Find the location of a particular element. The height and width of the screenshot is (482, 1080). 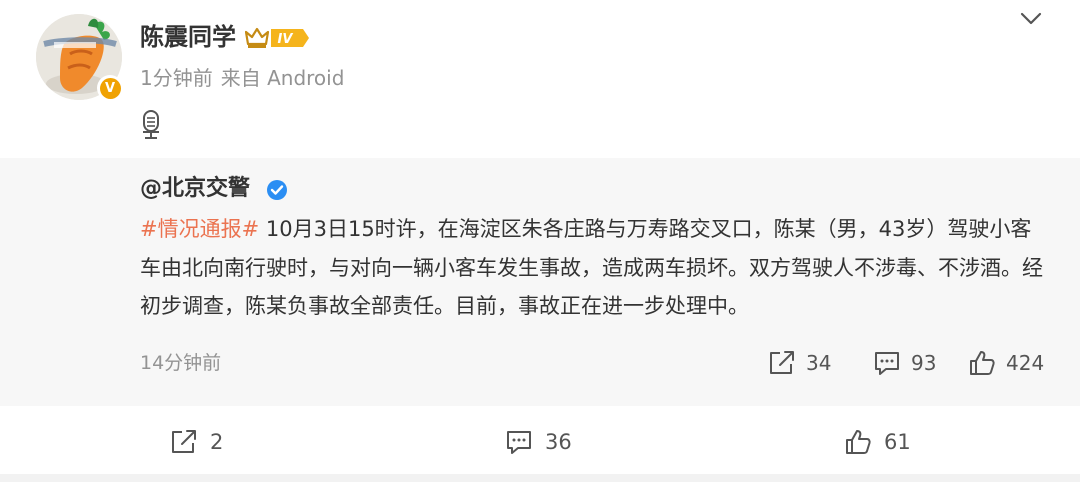

like-button: 61 is located at coordinates (877, 442).